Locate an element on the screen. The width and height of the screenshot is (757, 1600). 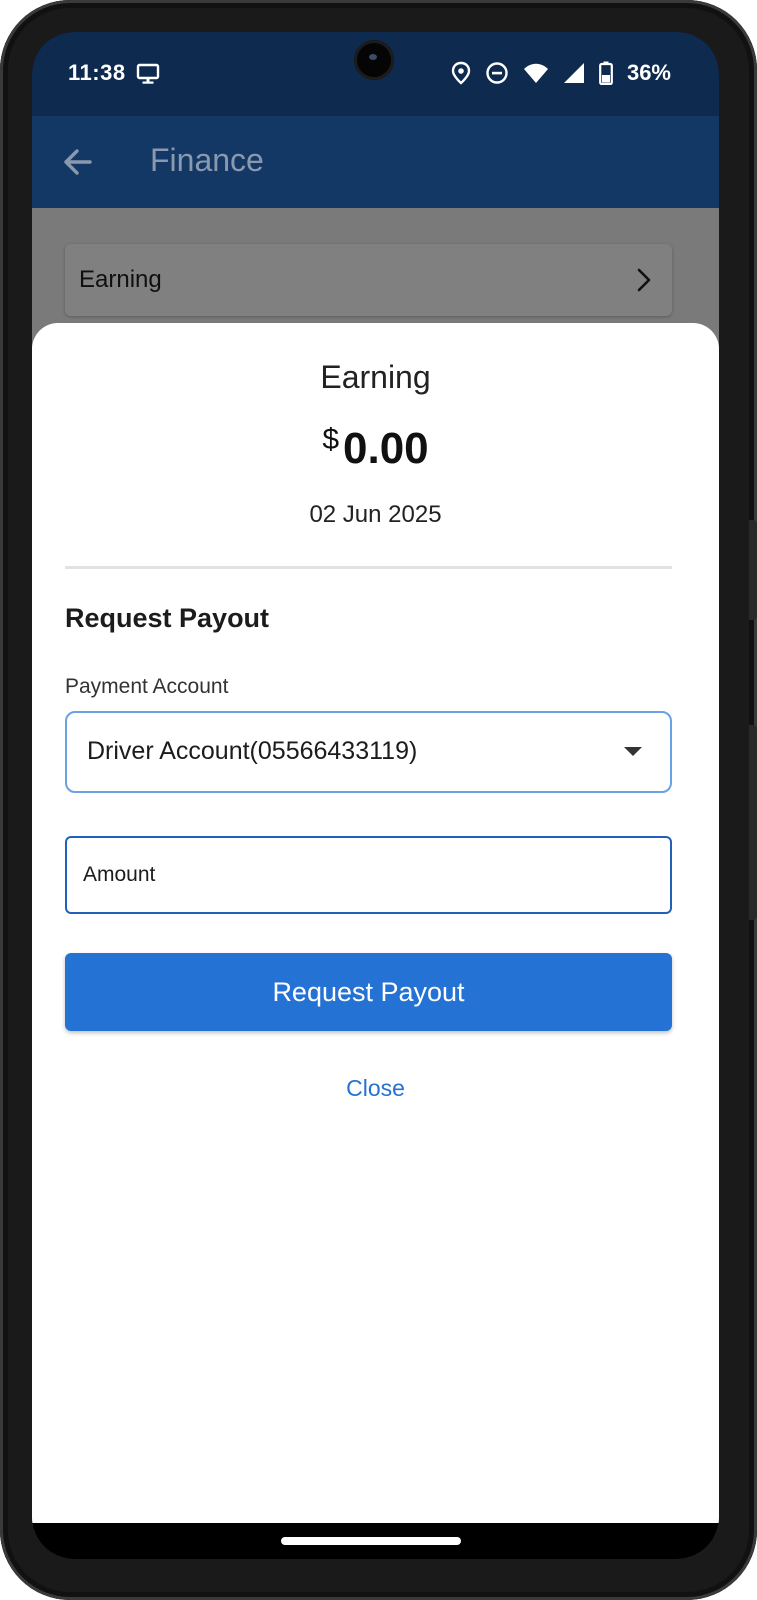
request-payout-button: Request Payout is located at coordinates (368, 992).